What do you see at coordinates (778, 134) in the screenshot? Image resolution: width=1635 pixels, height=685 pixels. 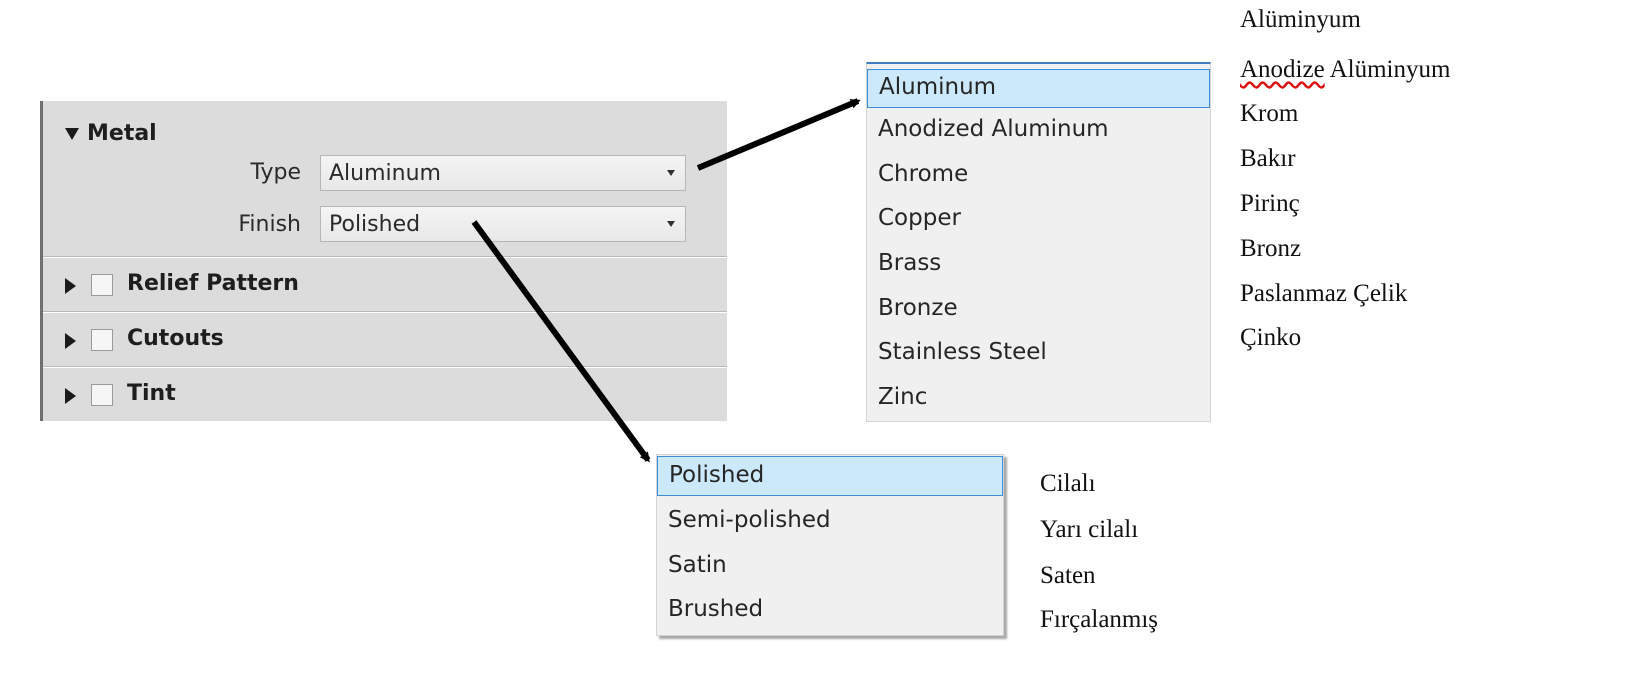 I see `arrow-type-to-list` at bounding box center [778, 134].